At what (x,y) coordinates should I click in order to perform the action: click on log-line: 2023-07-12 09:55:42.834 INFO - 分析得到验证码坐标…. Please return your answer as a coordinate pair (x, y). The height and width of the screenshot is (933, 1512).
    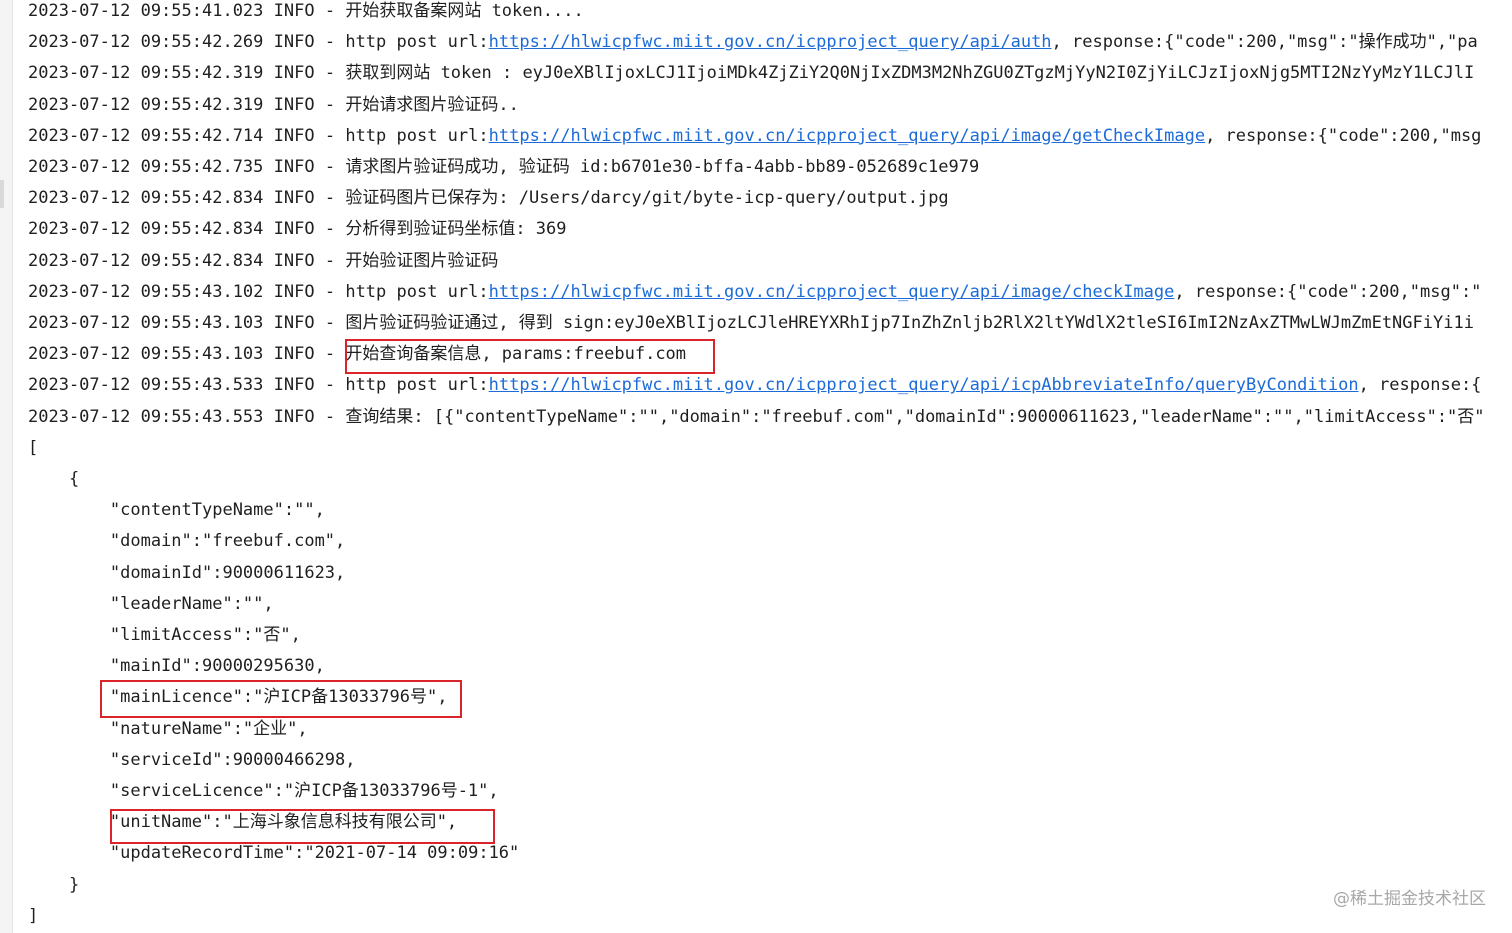
    Looking at the image, I should click on (297, 233).